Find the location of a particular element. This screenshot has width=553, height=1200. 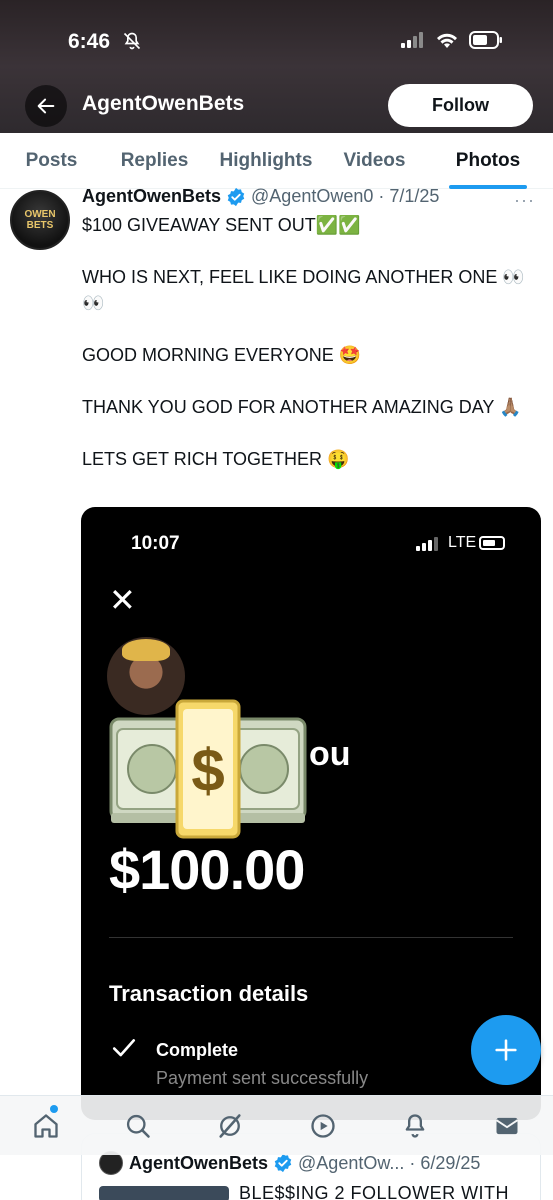

tweet-avatar: OWEN BETS is located at coordinates (40, 220).